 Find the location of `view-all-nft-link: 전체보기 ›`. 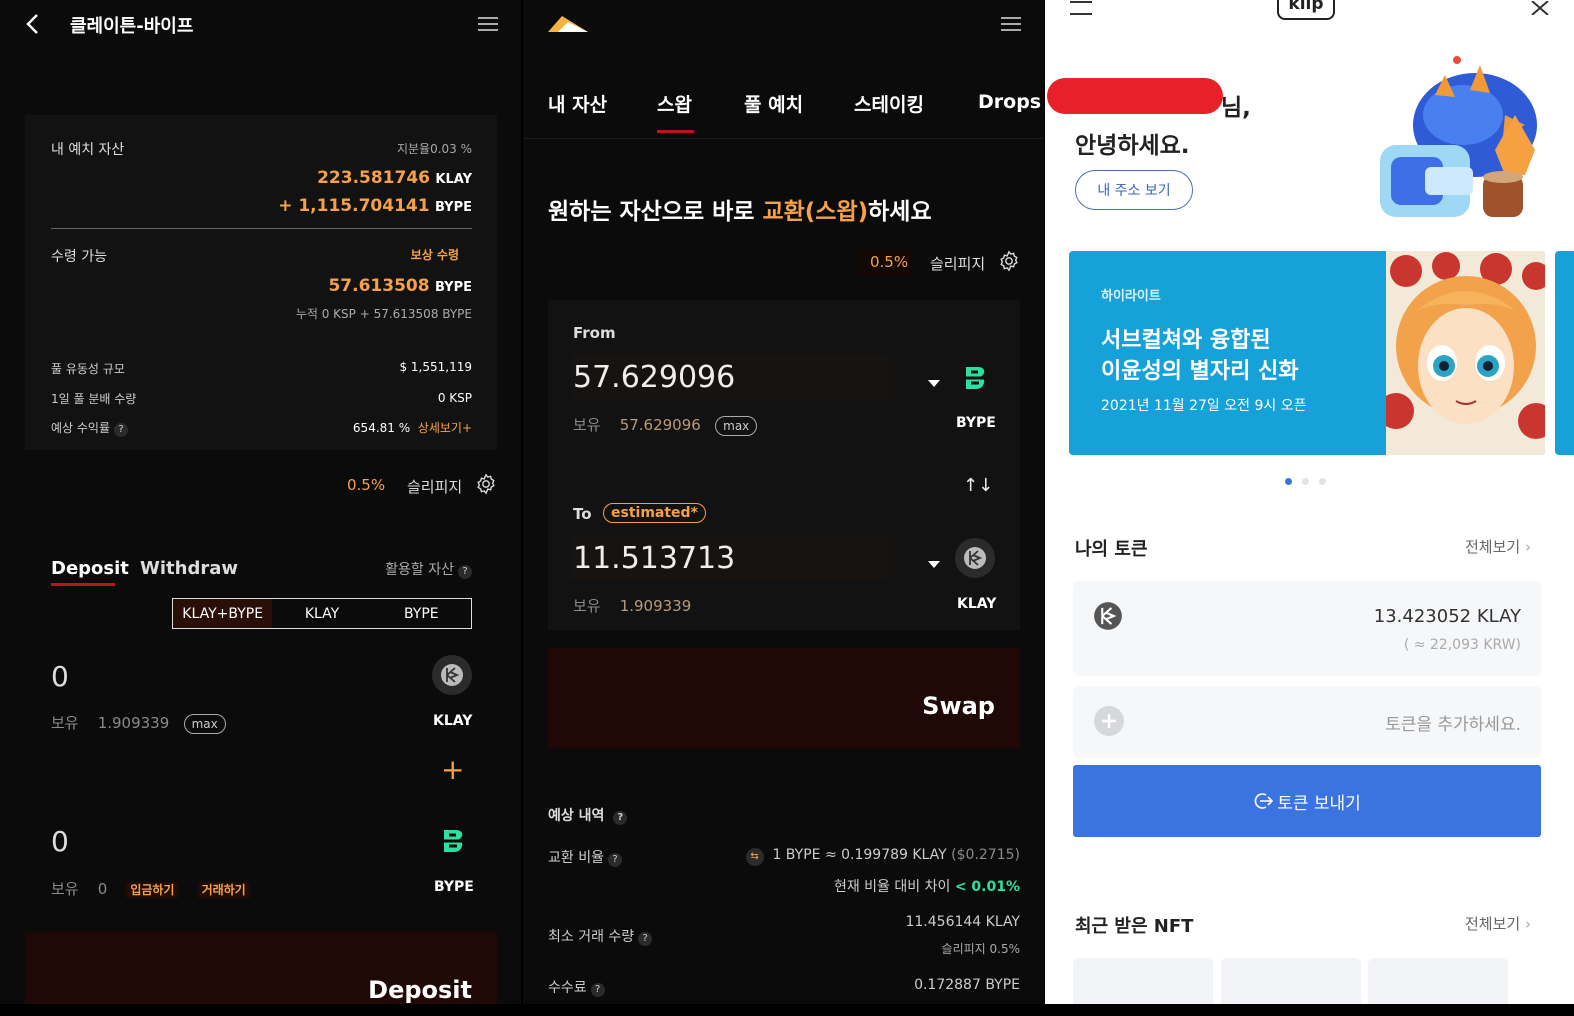

view-all-nft-link: 전체보기 › is located at coordinates (1498, 923).